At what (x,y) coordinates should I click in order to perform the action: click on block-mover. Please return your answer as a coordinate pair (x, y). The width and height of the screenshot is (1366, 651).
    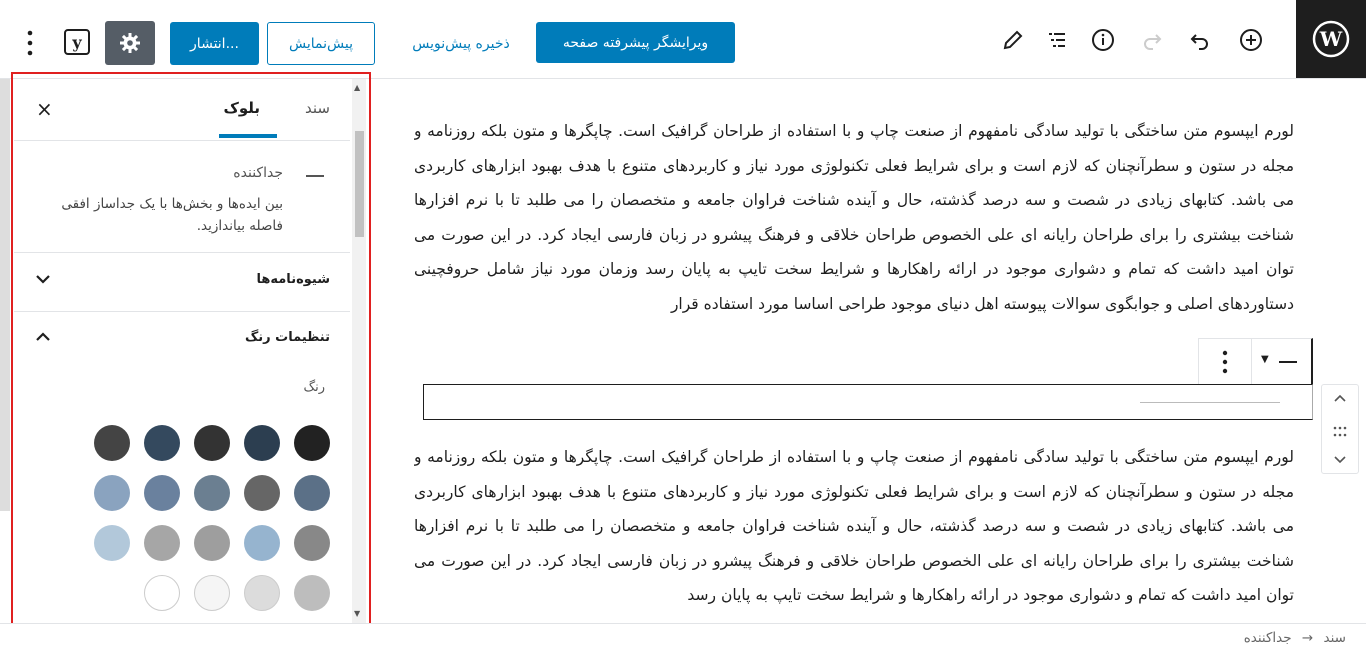
    Looking at the image, I should click on (1340, 429).